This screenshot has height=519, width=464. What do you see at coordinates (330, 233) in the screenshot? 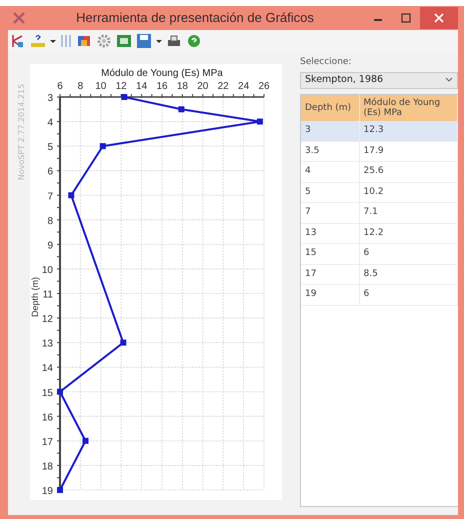
I see `table-cell: 13` at bounding box center [330, 233].